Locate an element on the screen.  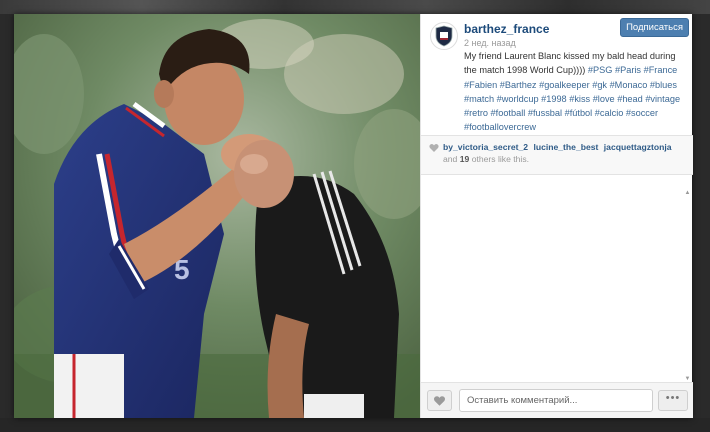
like-button is located at coordinates (439, 400).